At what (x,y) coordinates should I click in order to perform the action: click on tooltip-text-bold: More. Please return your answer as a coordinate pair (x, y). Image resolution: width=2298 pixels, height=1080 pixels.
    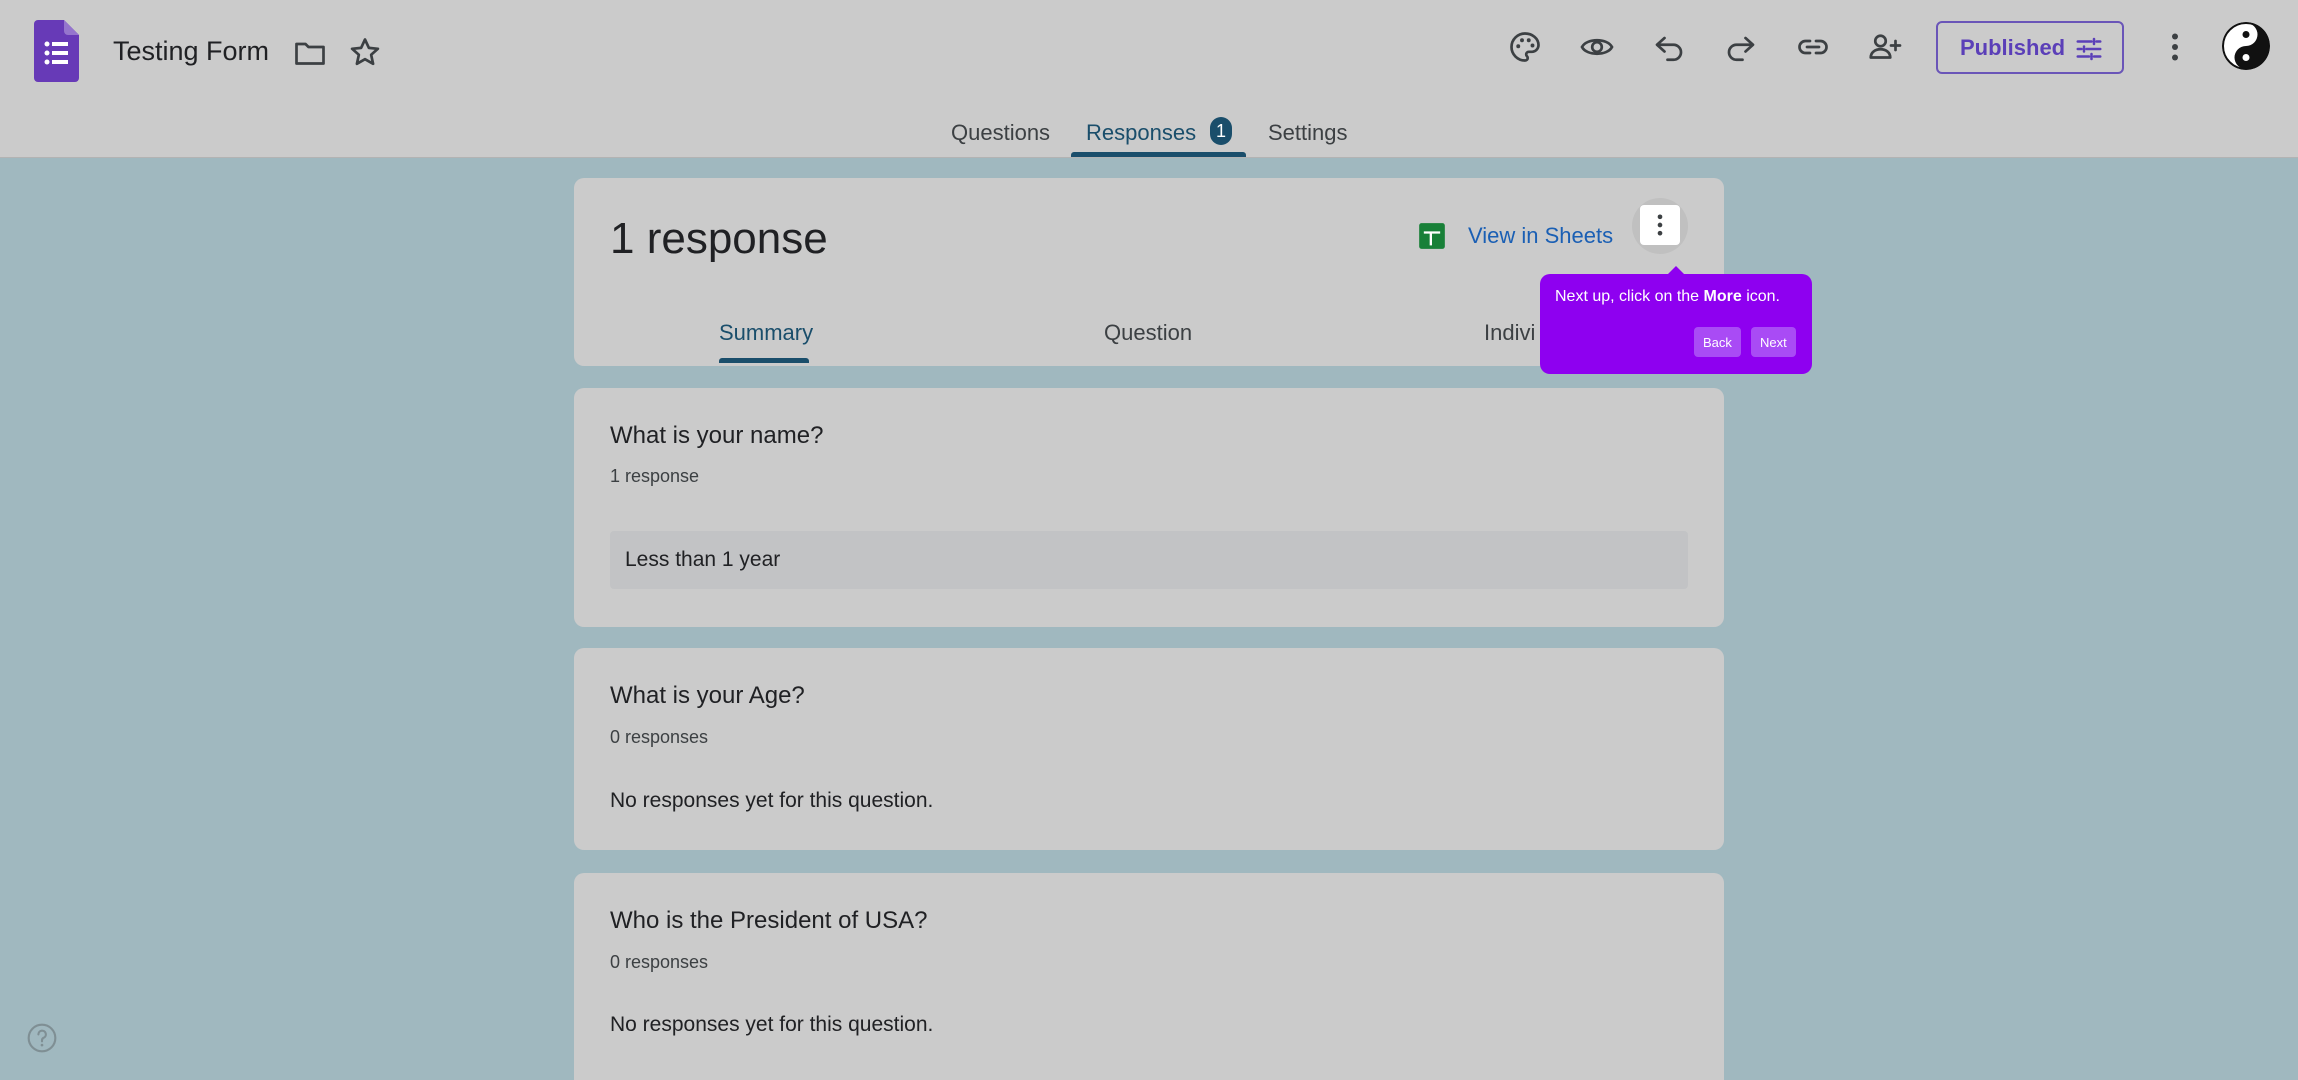
    Looking at the image, I should click on (1722, 296).